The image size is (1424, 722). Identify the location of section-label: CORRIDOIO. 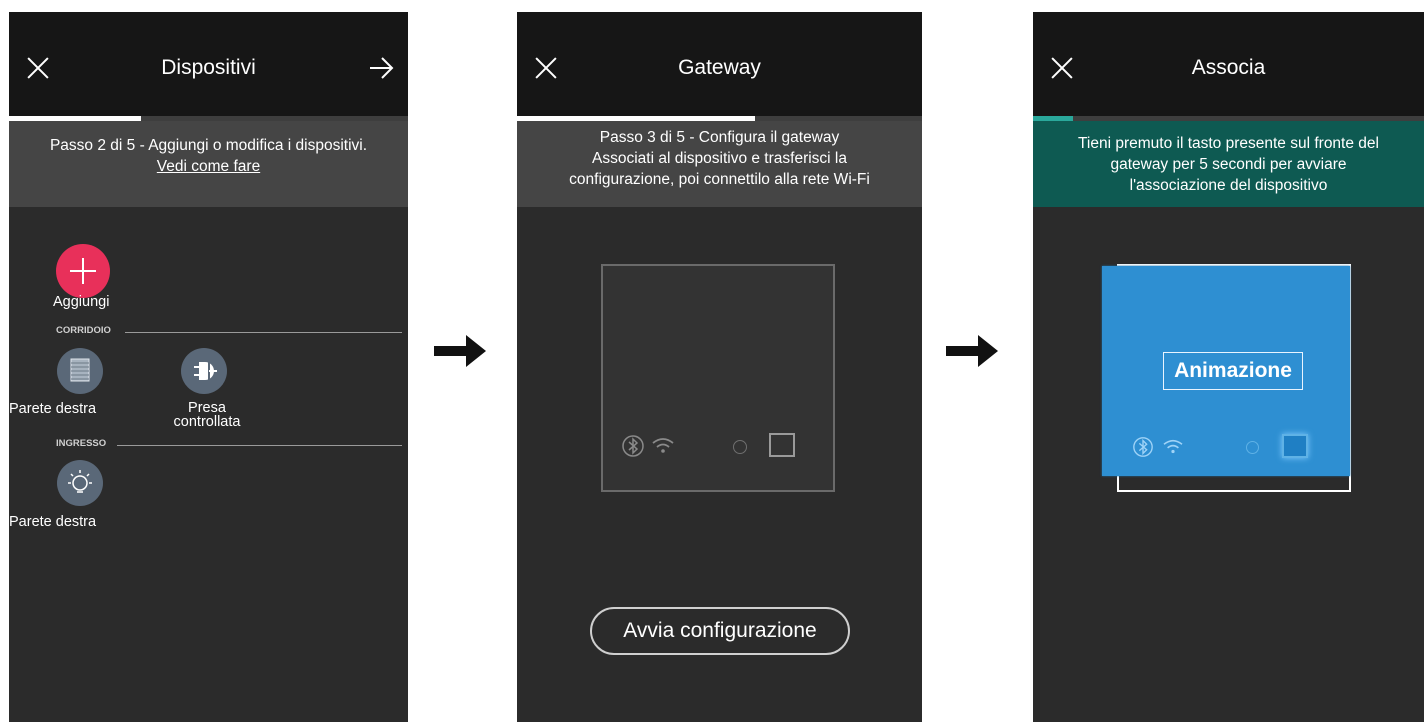
(83, 330).